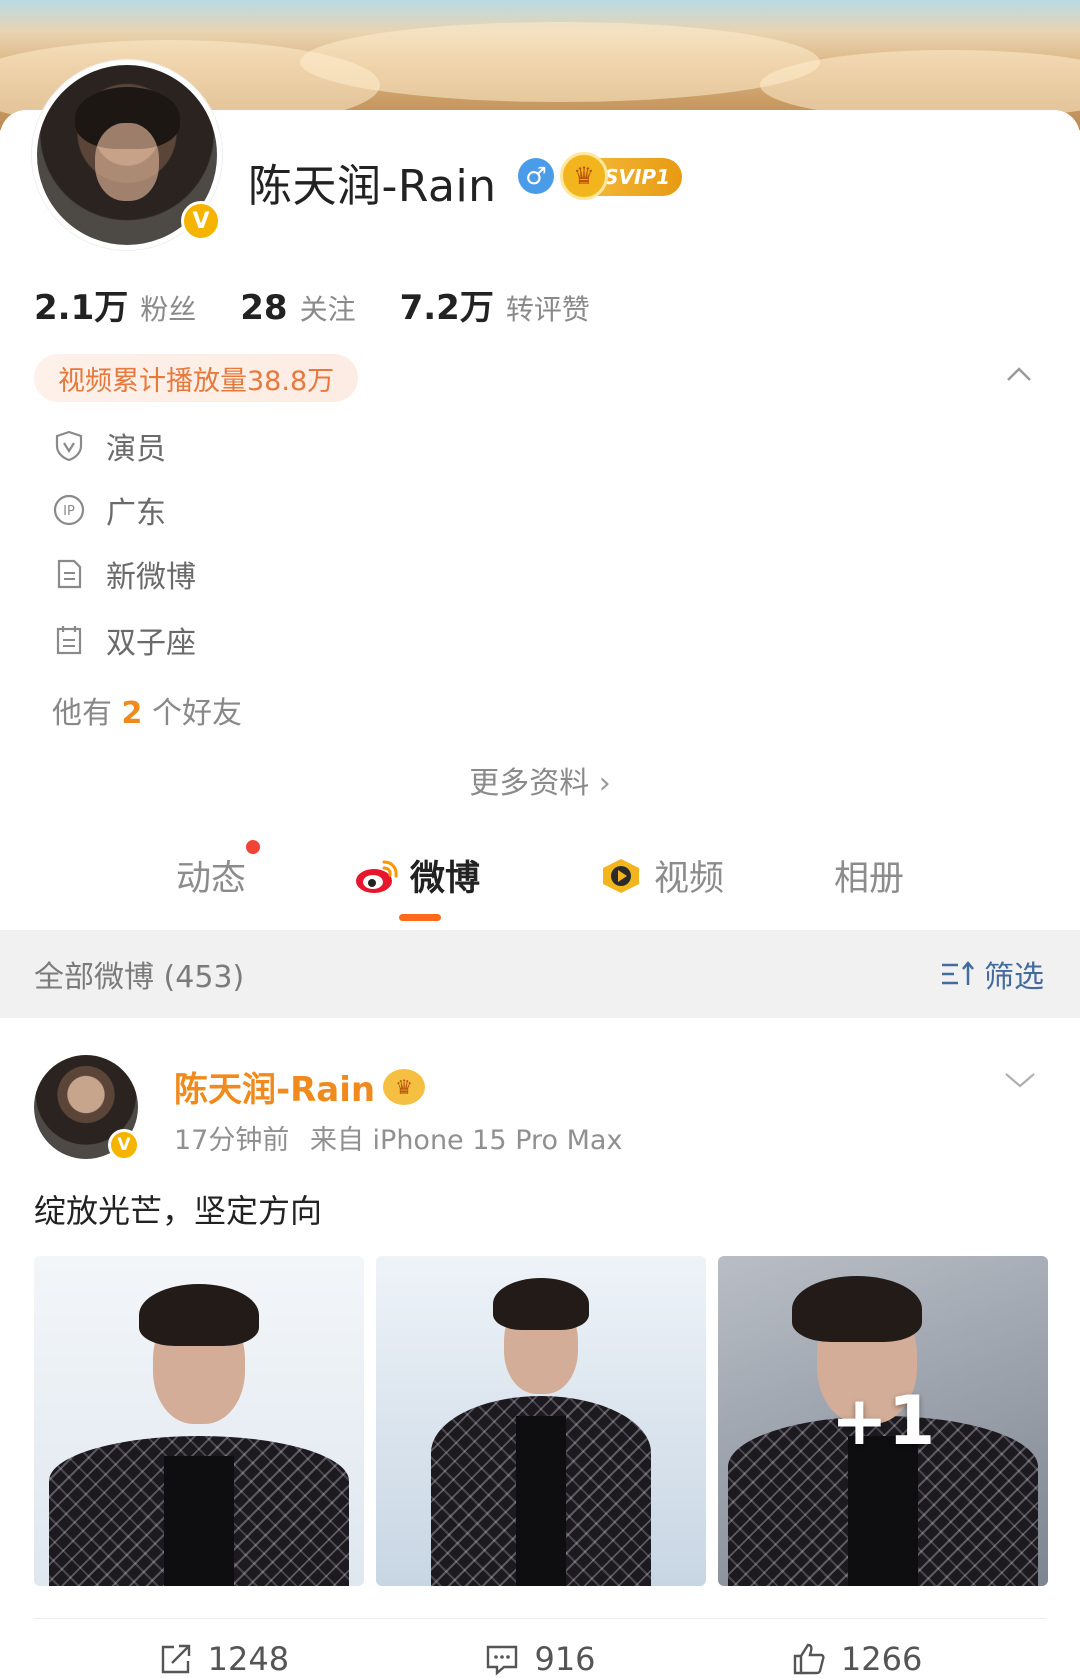  I want to click on more-photos-count: +1, so click(883, 1421).